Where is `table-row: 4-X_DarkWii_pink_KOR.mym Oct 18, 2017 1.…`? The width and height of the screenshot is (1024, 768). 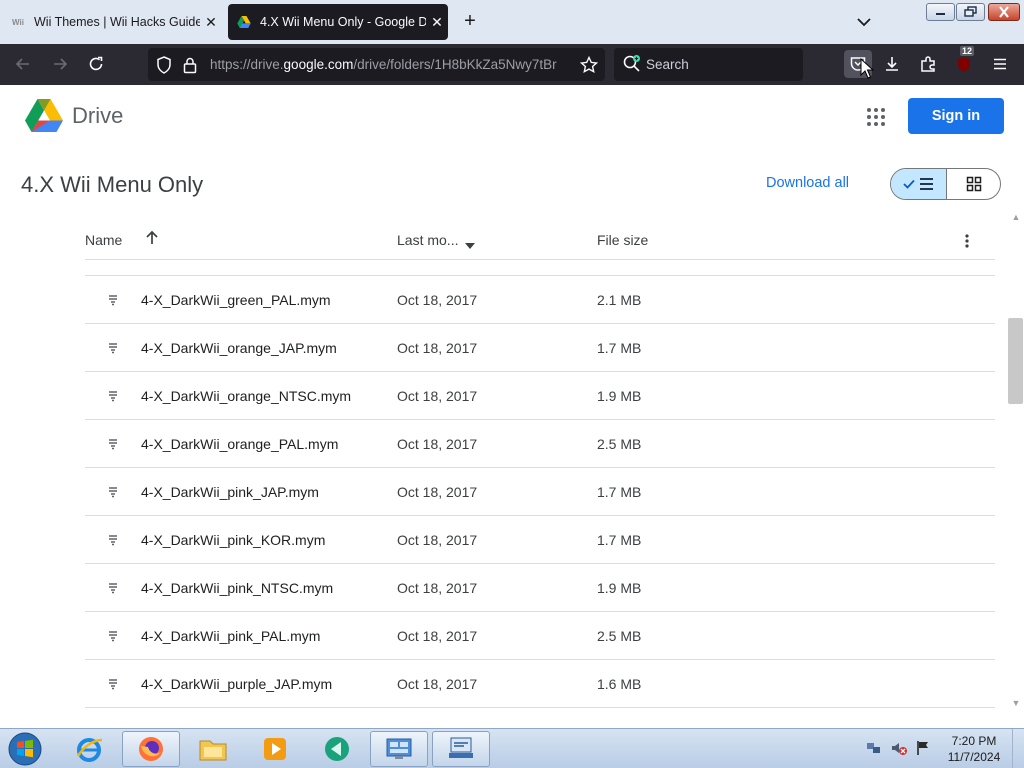 table-row: 4-X_DarkWii_pink_KOR.mym Oct 18, 2017 1.… is located at coordinates (540, 540).